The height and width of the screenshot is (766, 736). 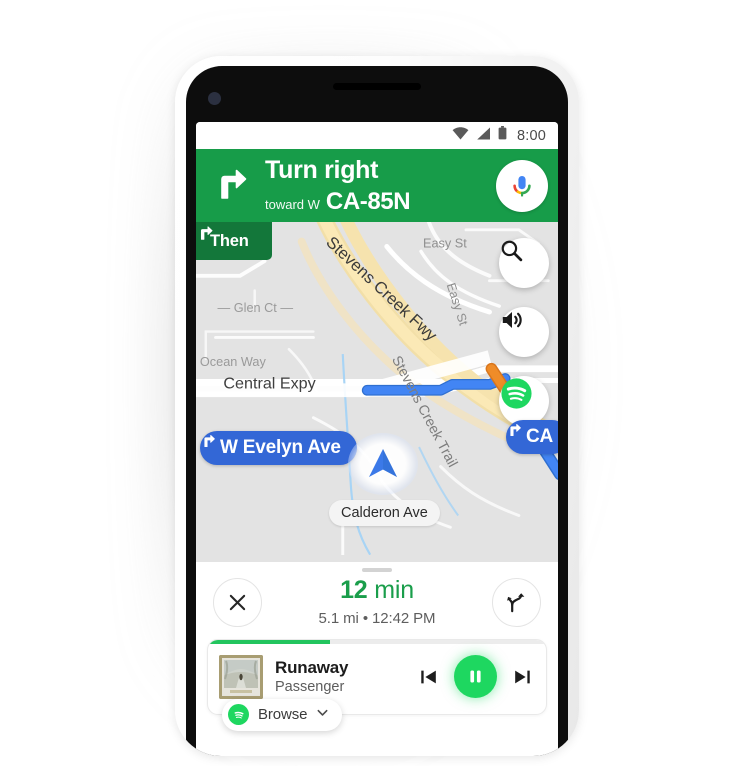 I want to click on pause-icon, so click(x=475, y=676).